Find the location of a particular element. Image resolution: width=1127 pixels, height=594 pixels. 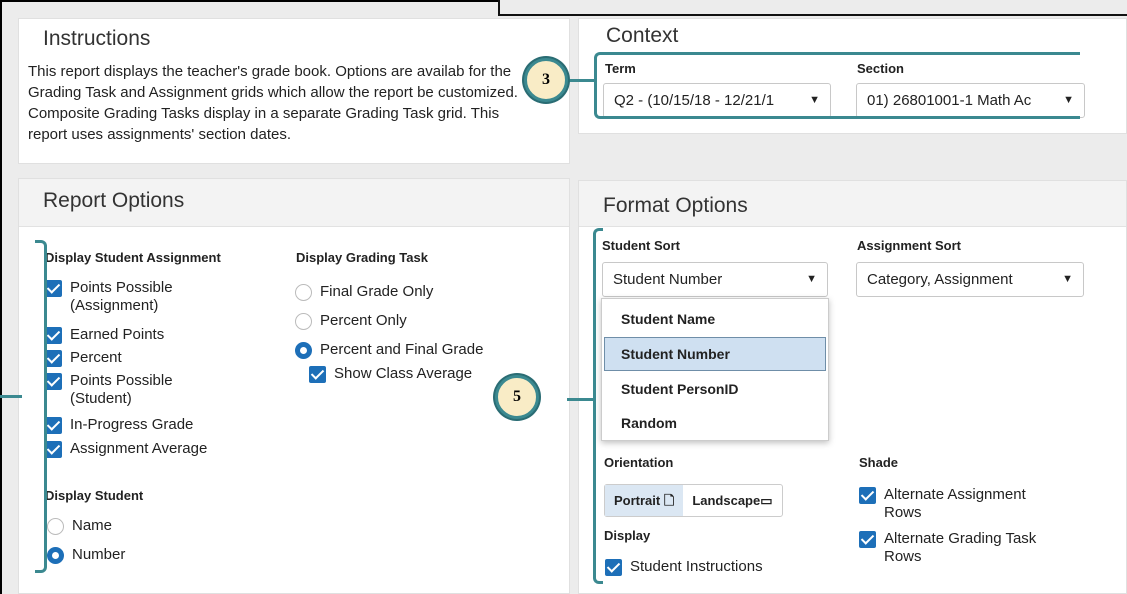

landscape-label: Landscape is located at coordinates (726, 500).